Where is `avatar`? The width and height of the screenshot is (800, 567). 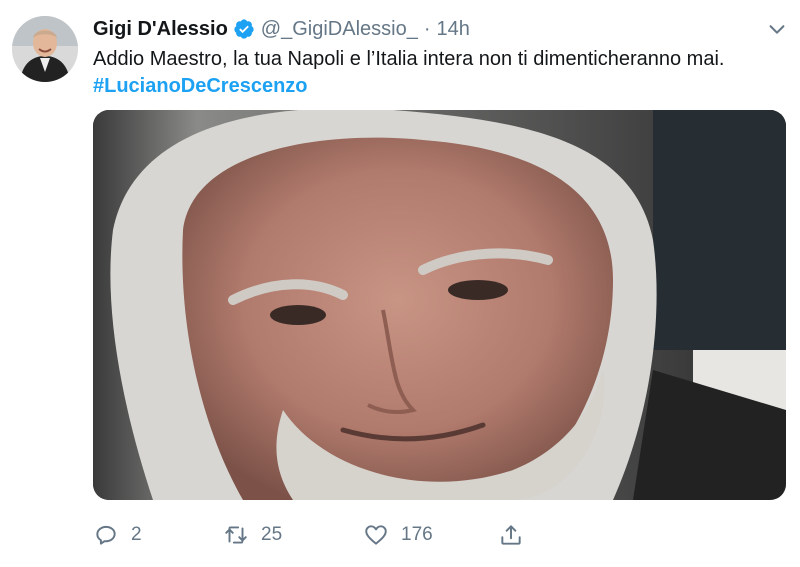 avatar is located at coordinates (45, 49).